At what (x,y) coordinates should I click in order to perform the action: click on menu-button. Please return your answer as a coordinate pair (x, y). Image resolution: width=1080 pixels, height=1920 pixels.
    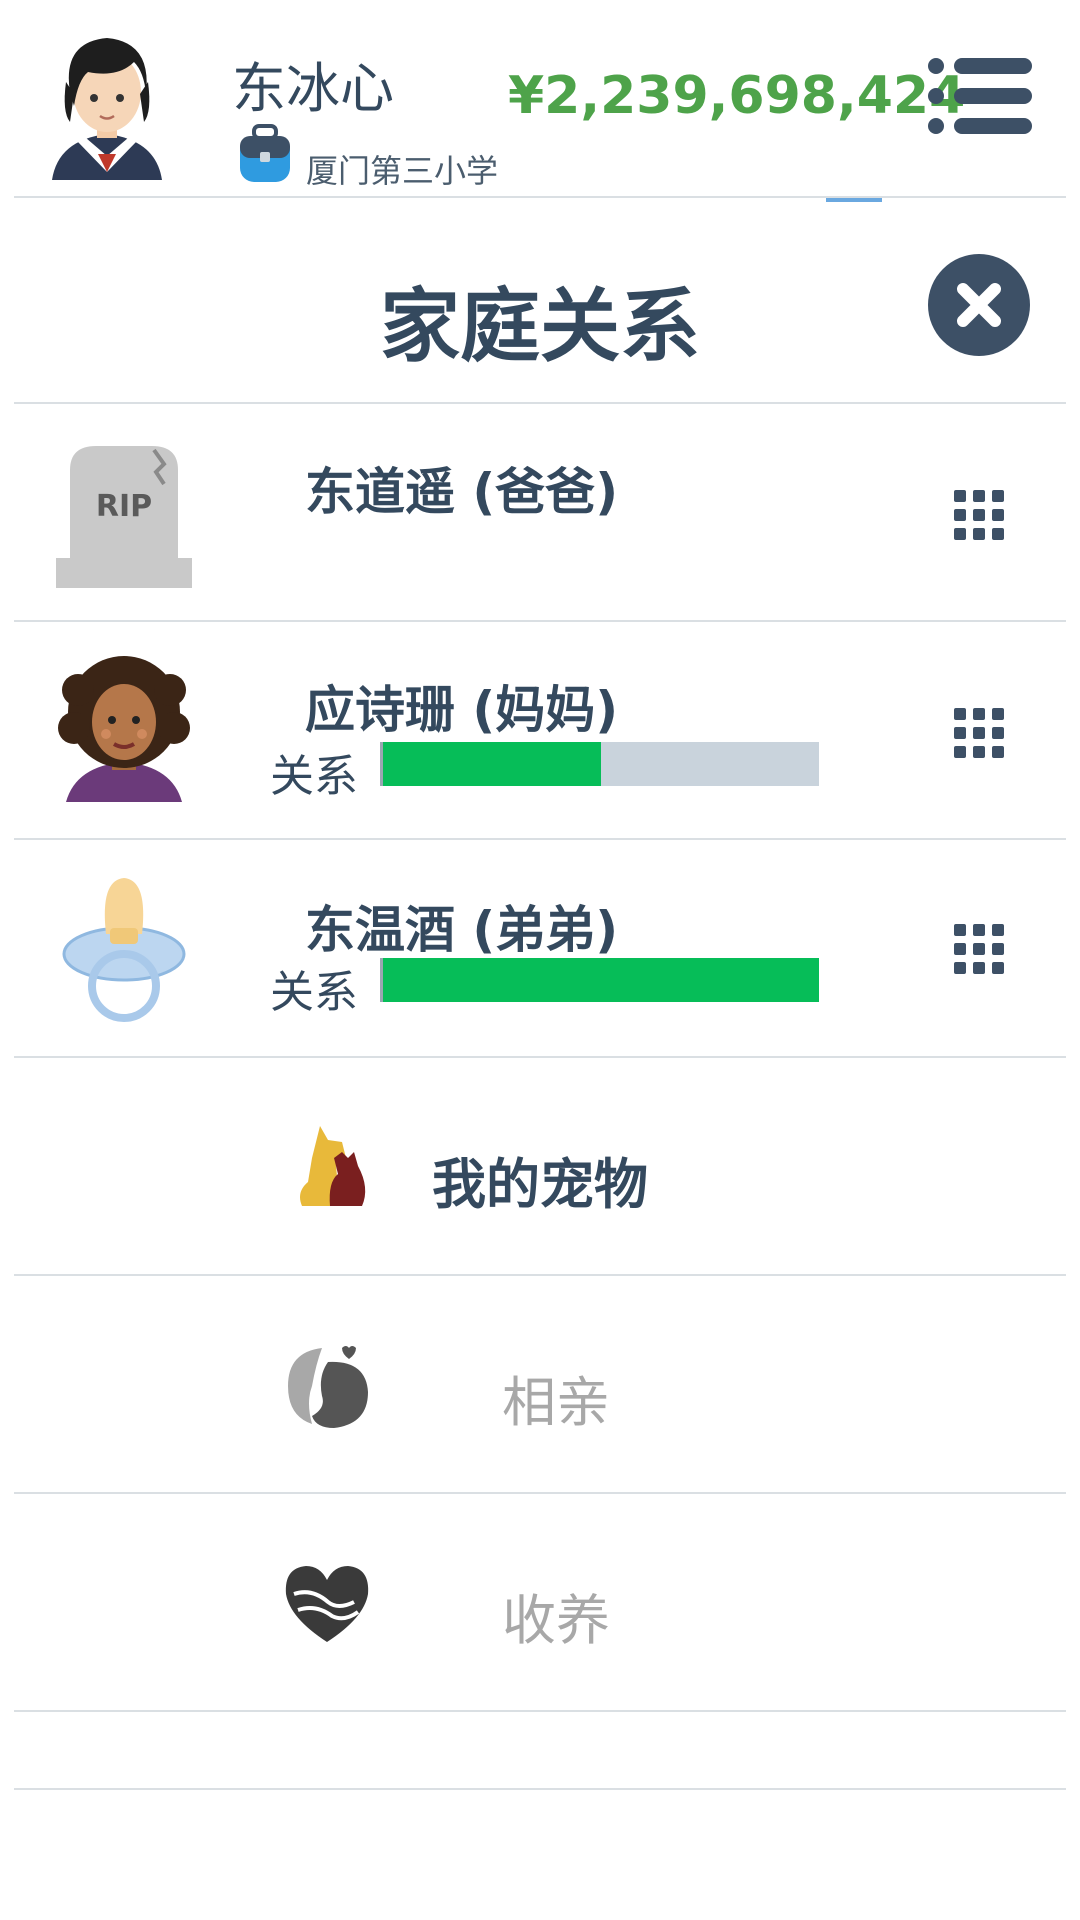
    Looking at the image, I should click on (980, 96).